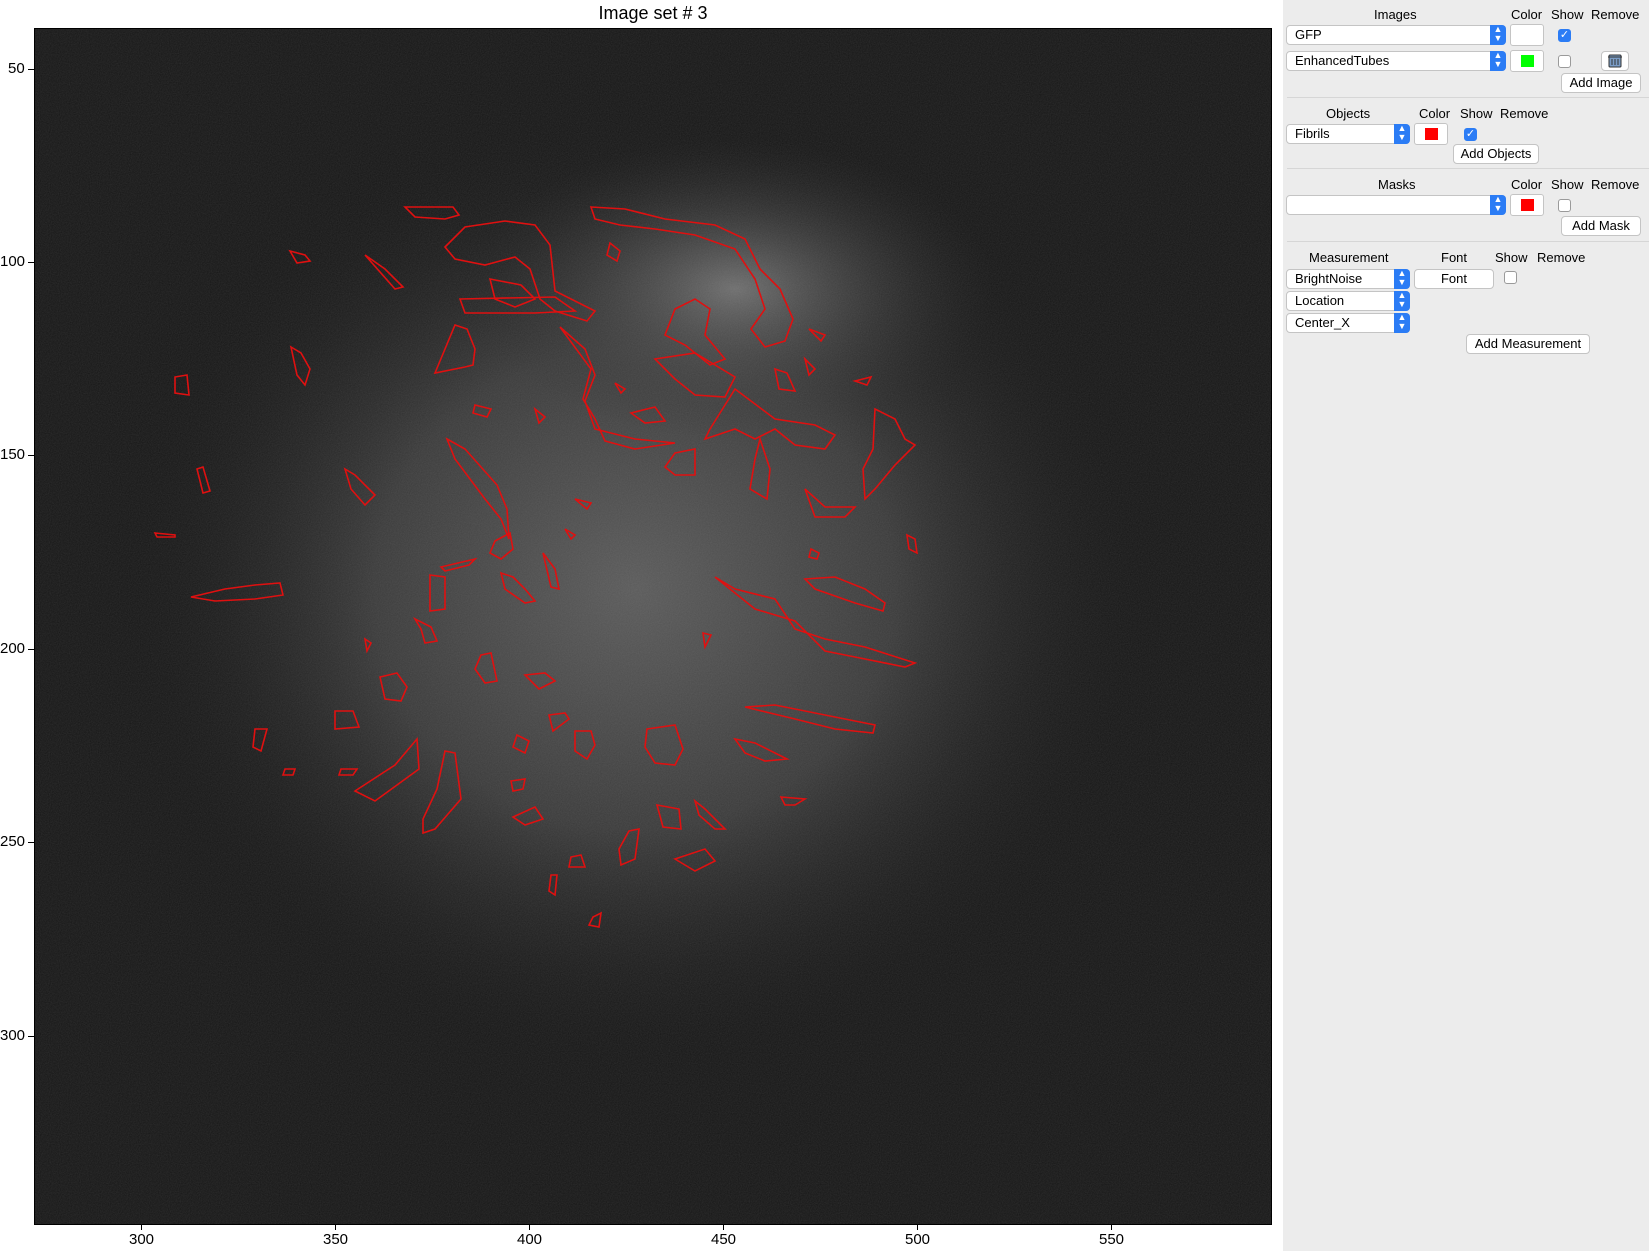 Image resolution: width=1649 pixels, height=1251 pixels. Describe the element at coordinates (1510, 277) in the screenshot. I see `measurement-show-checkbox` at that location.